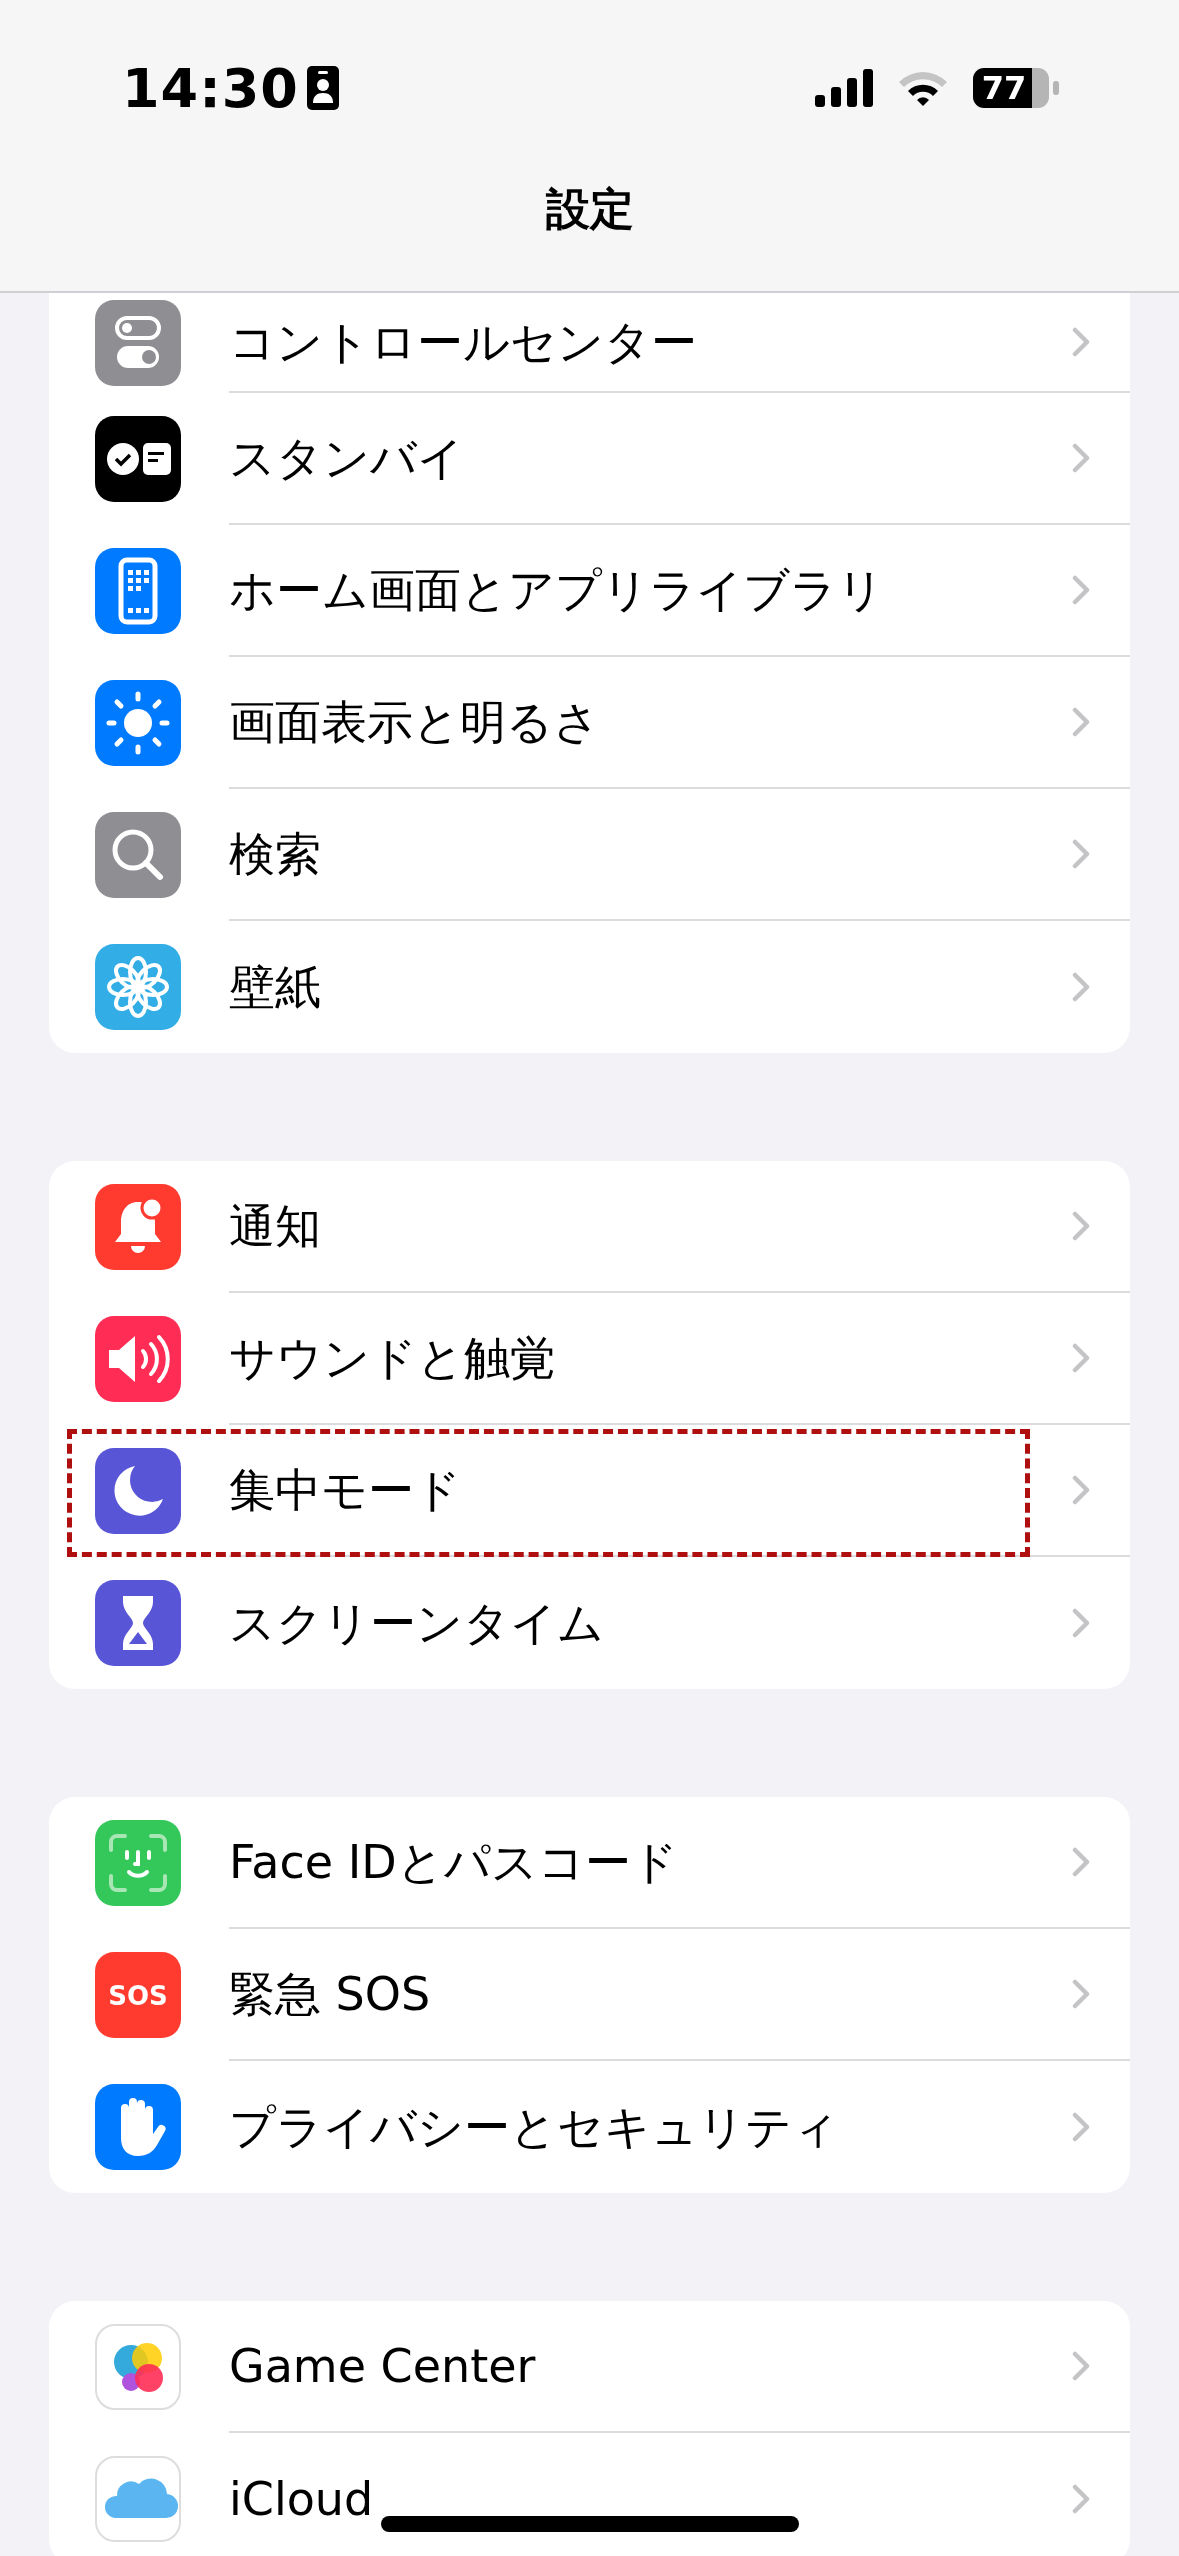 This screenshot has height=2556, width=1179. I want to click on row-label: スクリーンタイム, so click(416, 1623).